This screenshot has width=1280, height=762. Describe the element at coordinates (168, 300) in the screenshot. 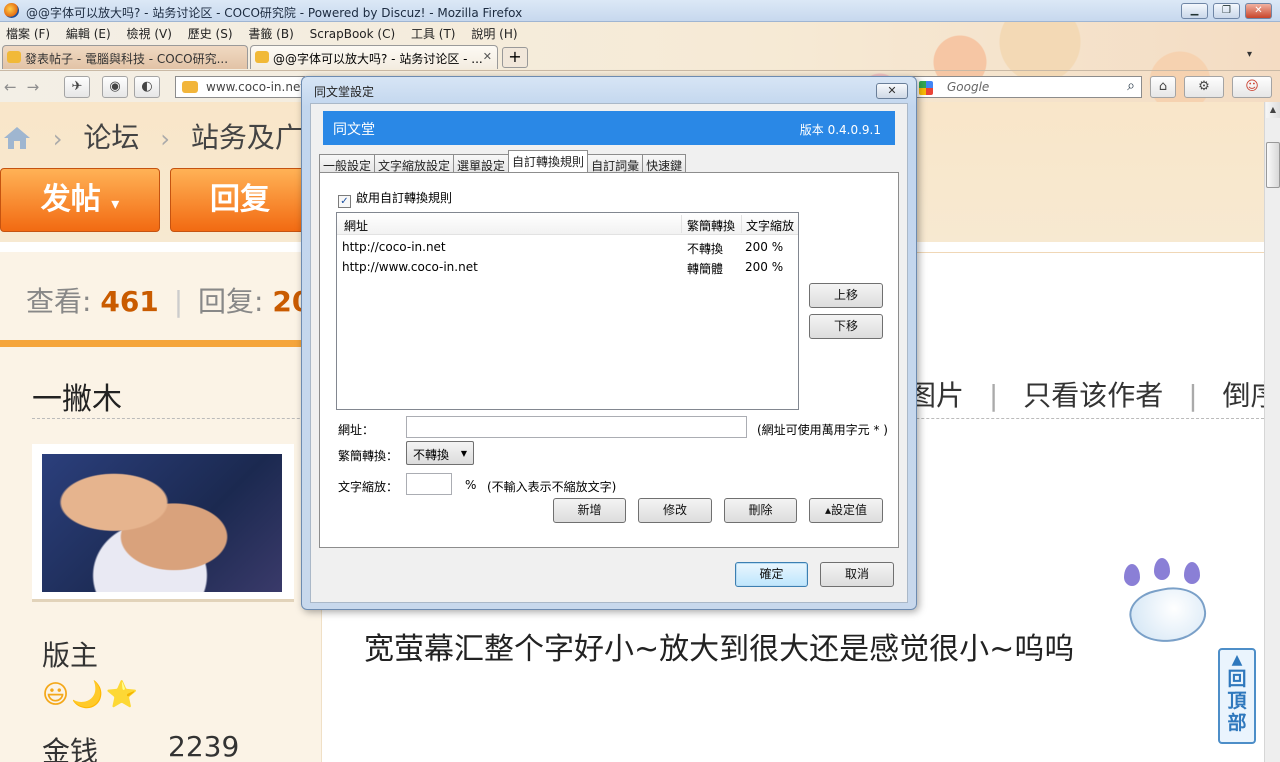

I see `thread-stats: 查看: 461 | 回复: 20` at that location.